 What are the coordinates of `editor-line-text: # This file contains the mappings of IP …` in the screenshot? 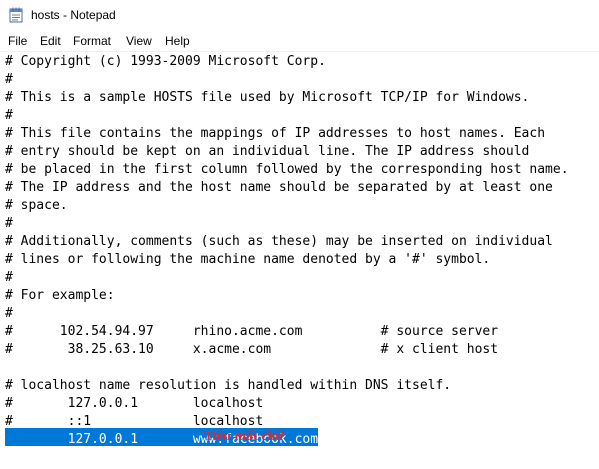 It's located at (275, 133).